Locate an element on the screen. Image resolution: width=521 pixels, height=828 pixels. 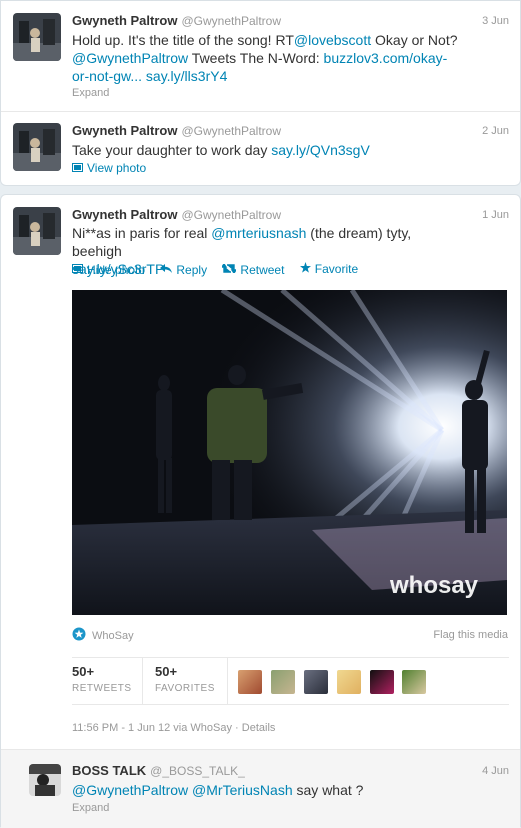
tweet-text-segment: Tweets The N-Word: is located at coordinates (256, 58).